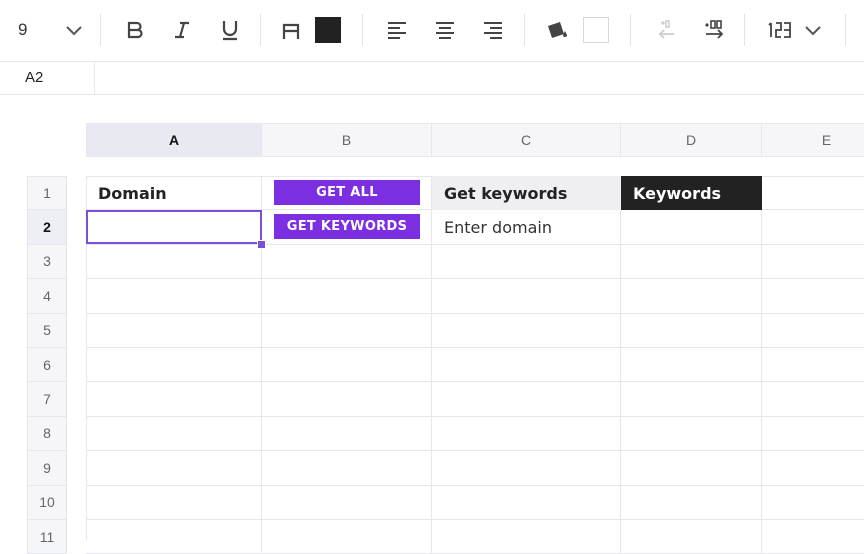 The width and height of the screenshot is (864, 554). I want to click on increase-decimal-icon, so click(714, 30).